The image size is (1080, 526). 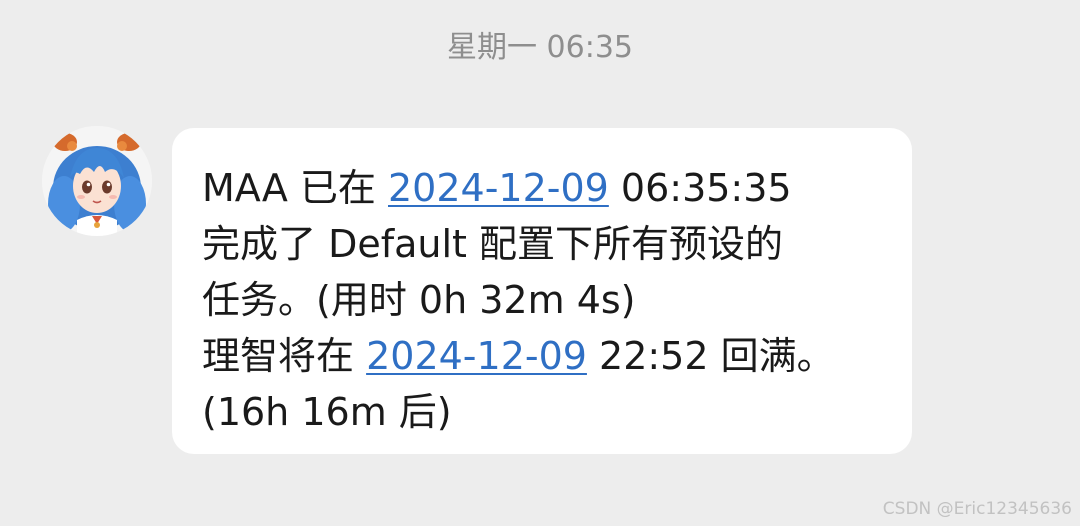 What do you see at coordinates (284, 356) in the screenshot?
I see `sanity-prefix: 理智将在` at bounding box center [284, 356].